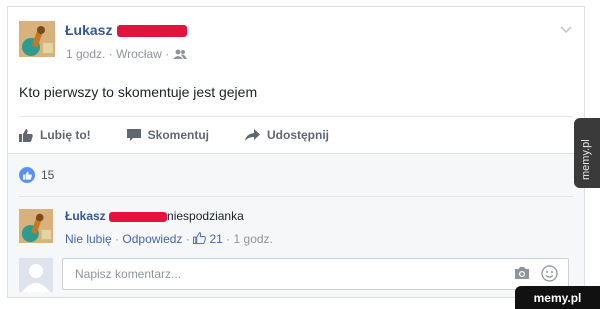  I want to click on watermark-corner: memy.pl, so click(557, 297).